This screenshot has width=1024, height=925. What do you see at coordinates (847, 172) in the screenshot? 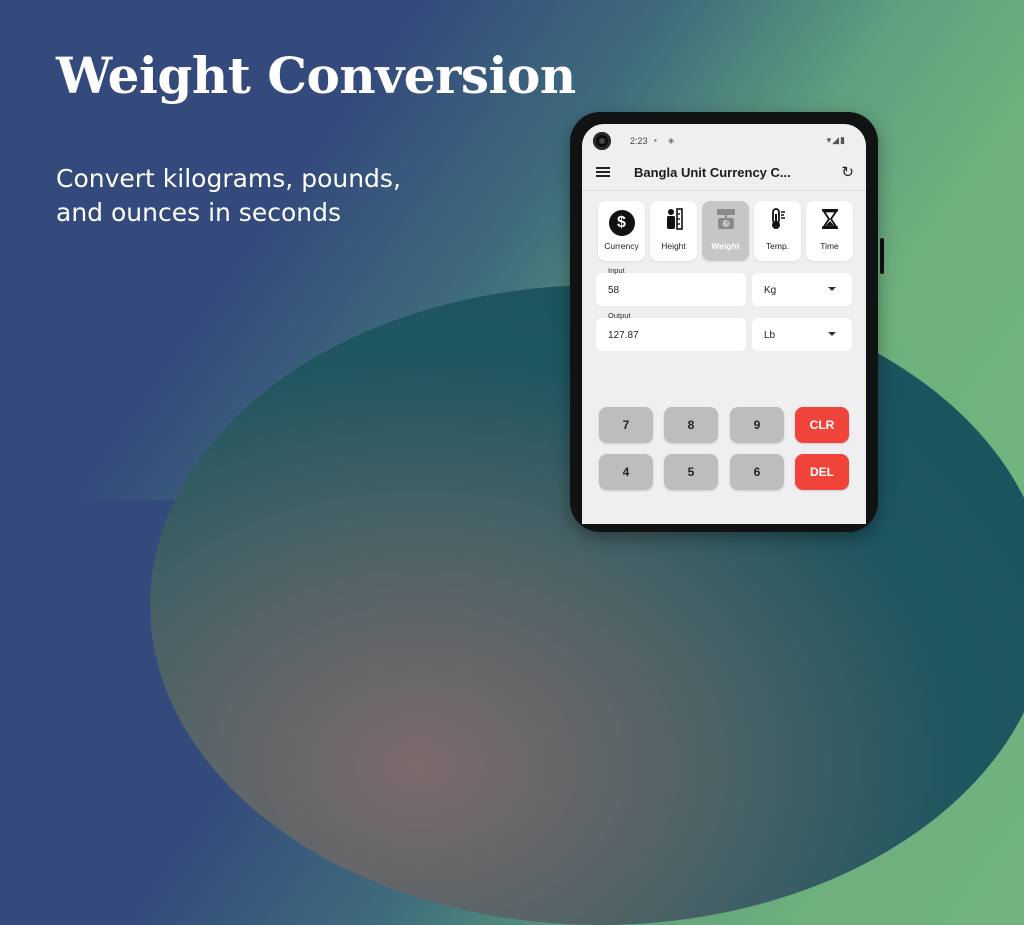
I see `refresh-icon: ↻` at bounding box center [847, 172].